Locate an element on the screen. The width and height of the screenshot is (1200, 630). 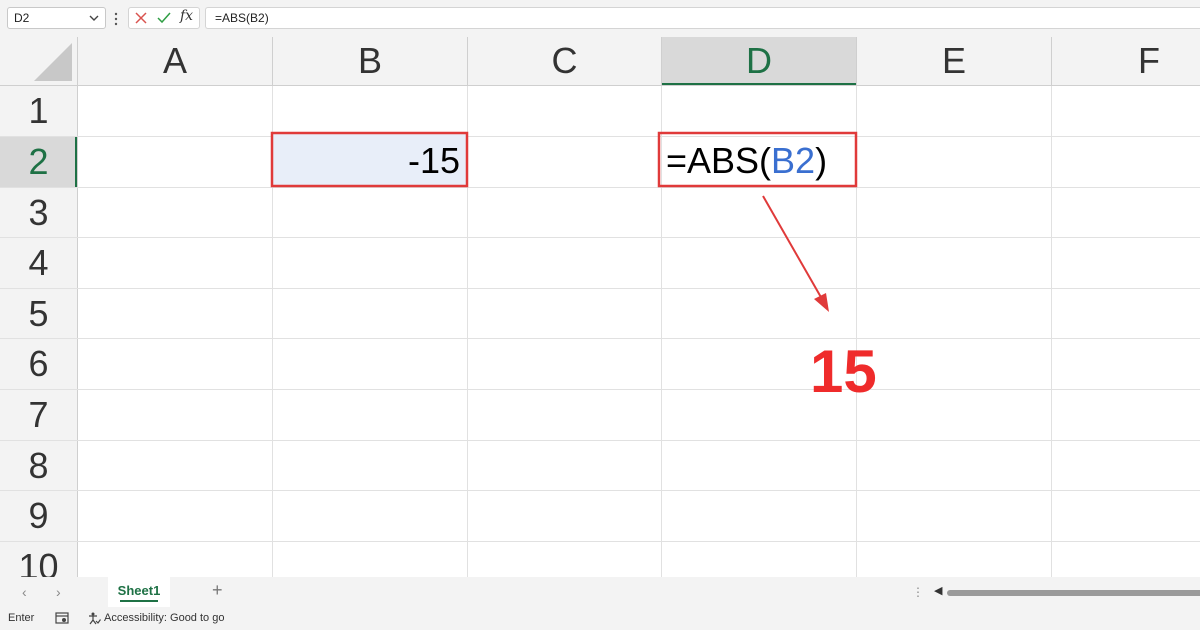
column-header-e: E is located at coordinates (954, 61).